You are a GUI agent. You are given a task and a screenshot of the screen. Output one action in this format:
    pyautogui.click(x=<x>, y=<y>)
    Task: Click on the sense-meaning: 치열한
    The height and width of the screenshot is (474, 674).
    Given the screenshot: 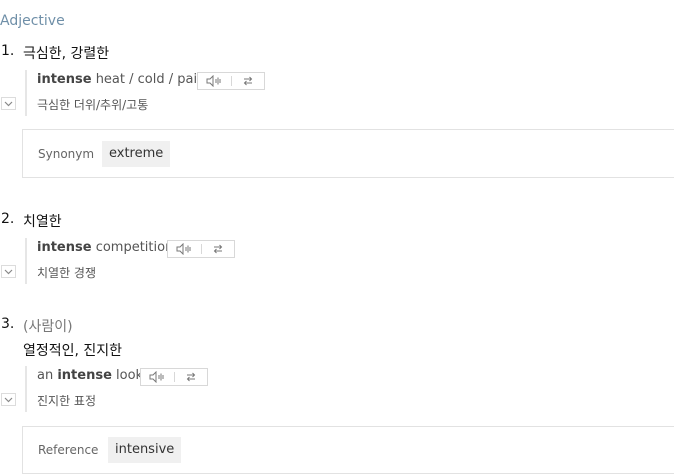 What is the action you would take?
    pyautogui.click(x=42, y=222)
    